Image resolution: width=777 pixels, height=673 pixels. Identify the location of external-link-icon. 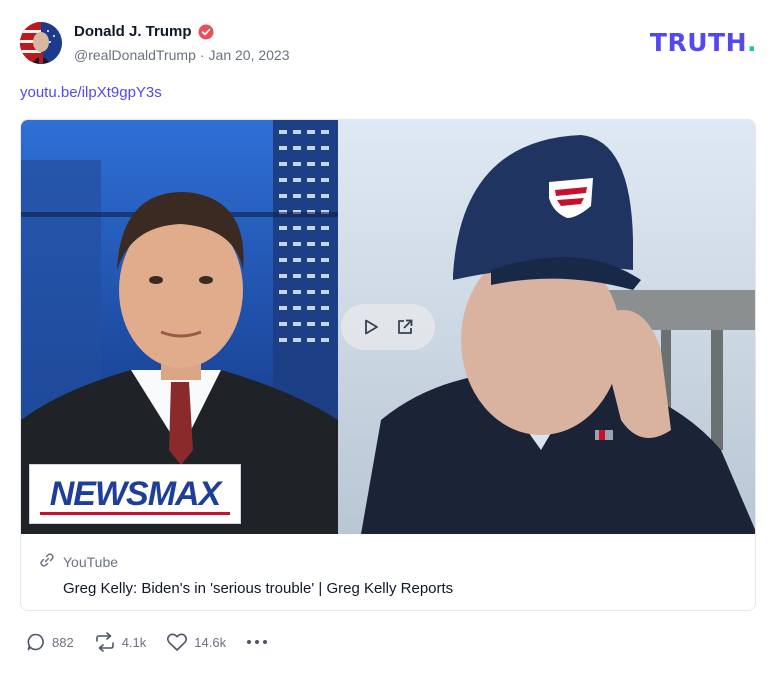
(405, 327).